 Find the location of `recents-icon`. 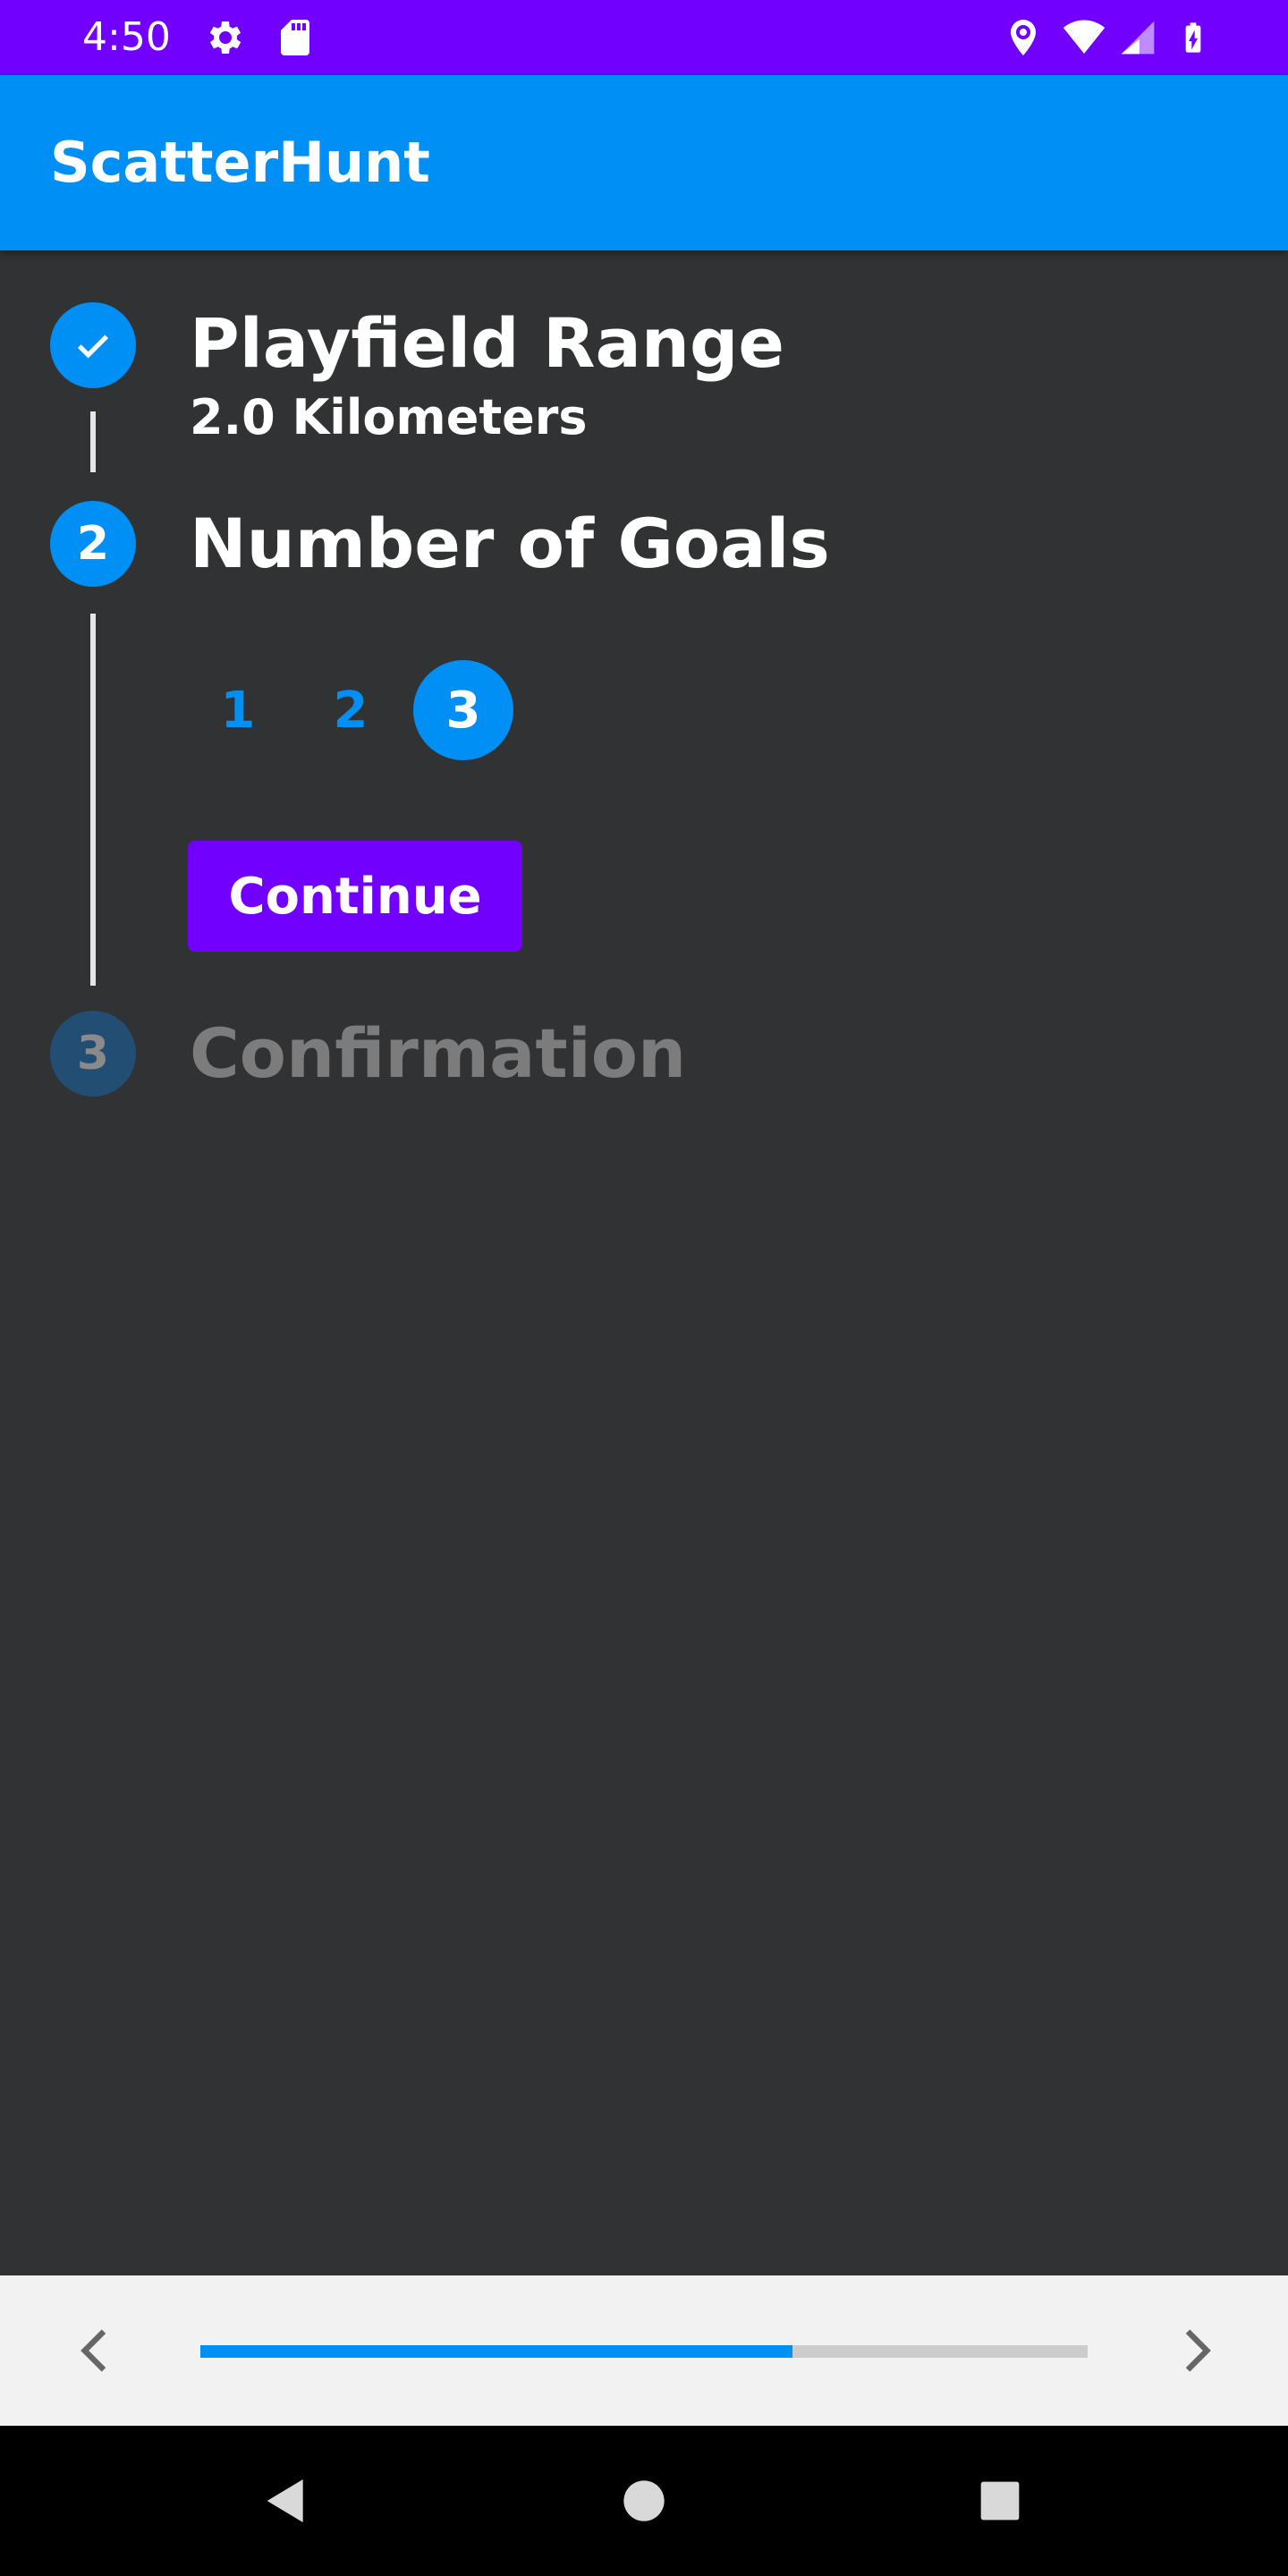

recents-icon is located at coordinates (1000, 2500).